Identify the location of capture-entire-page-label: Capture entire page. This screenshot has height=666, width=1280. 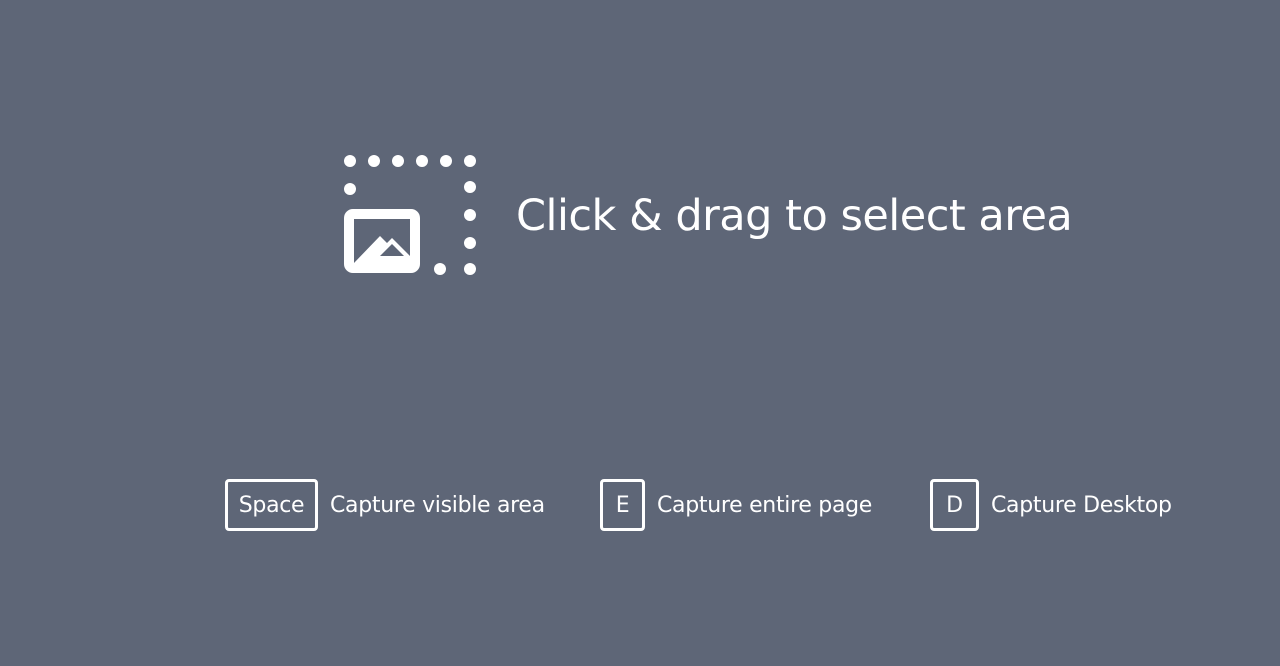
(764, 505).